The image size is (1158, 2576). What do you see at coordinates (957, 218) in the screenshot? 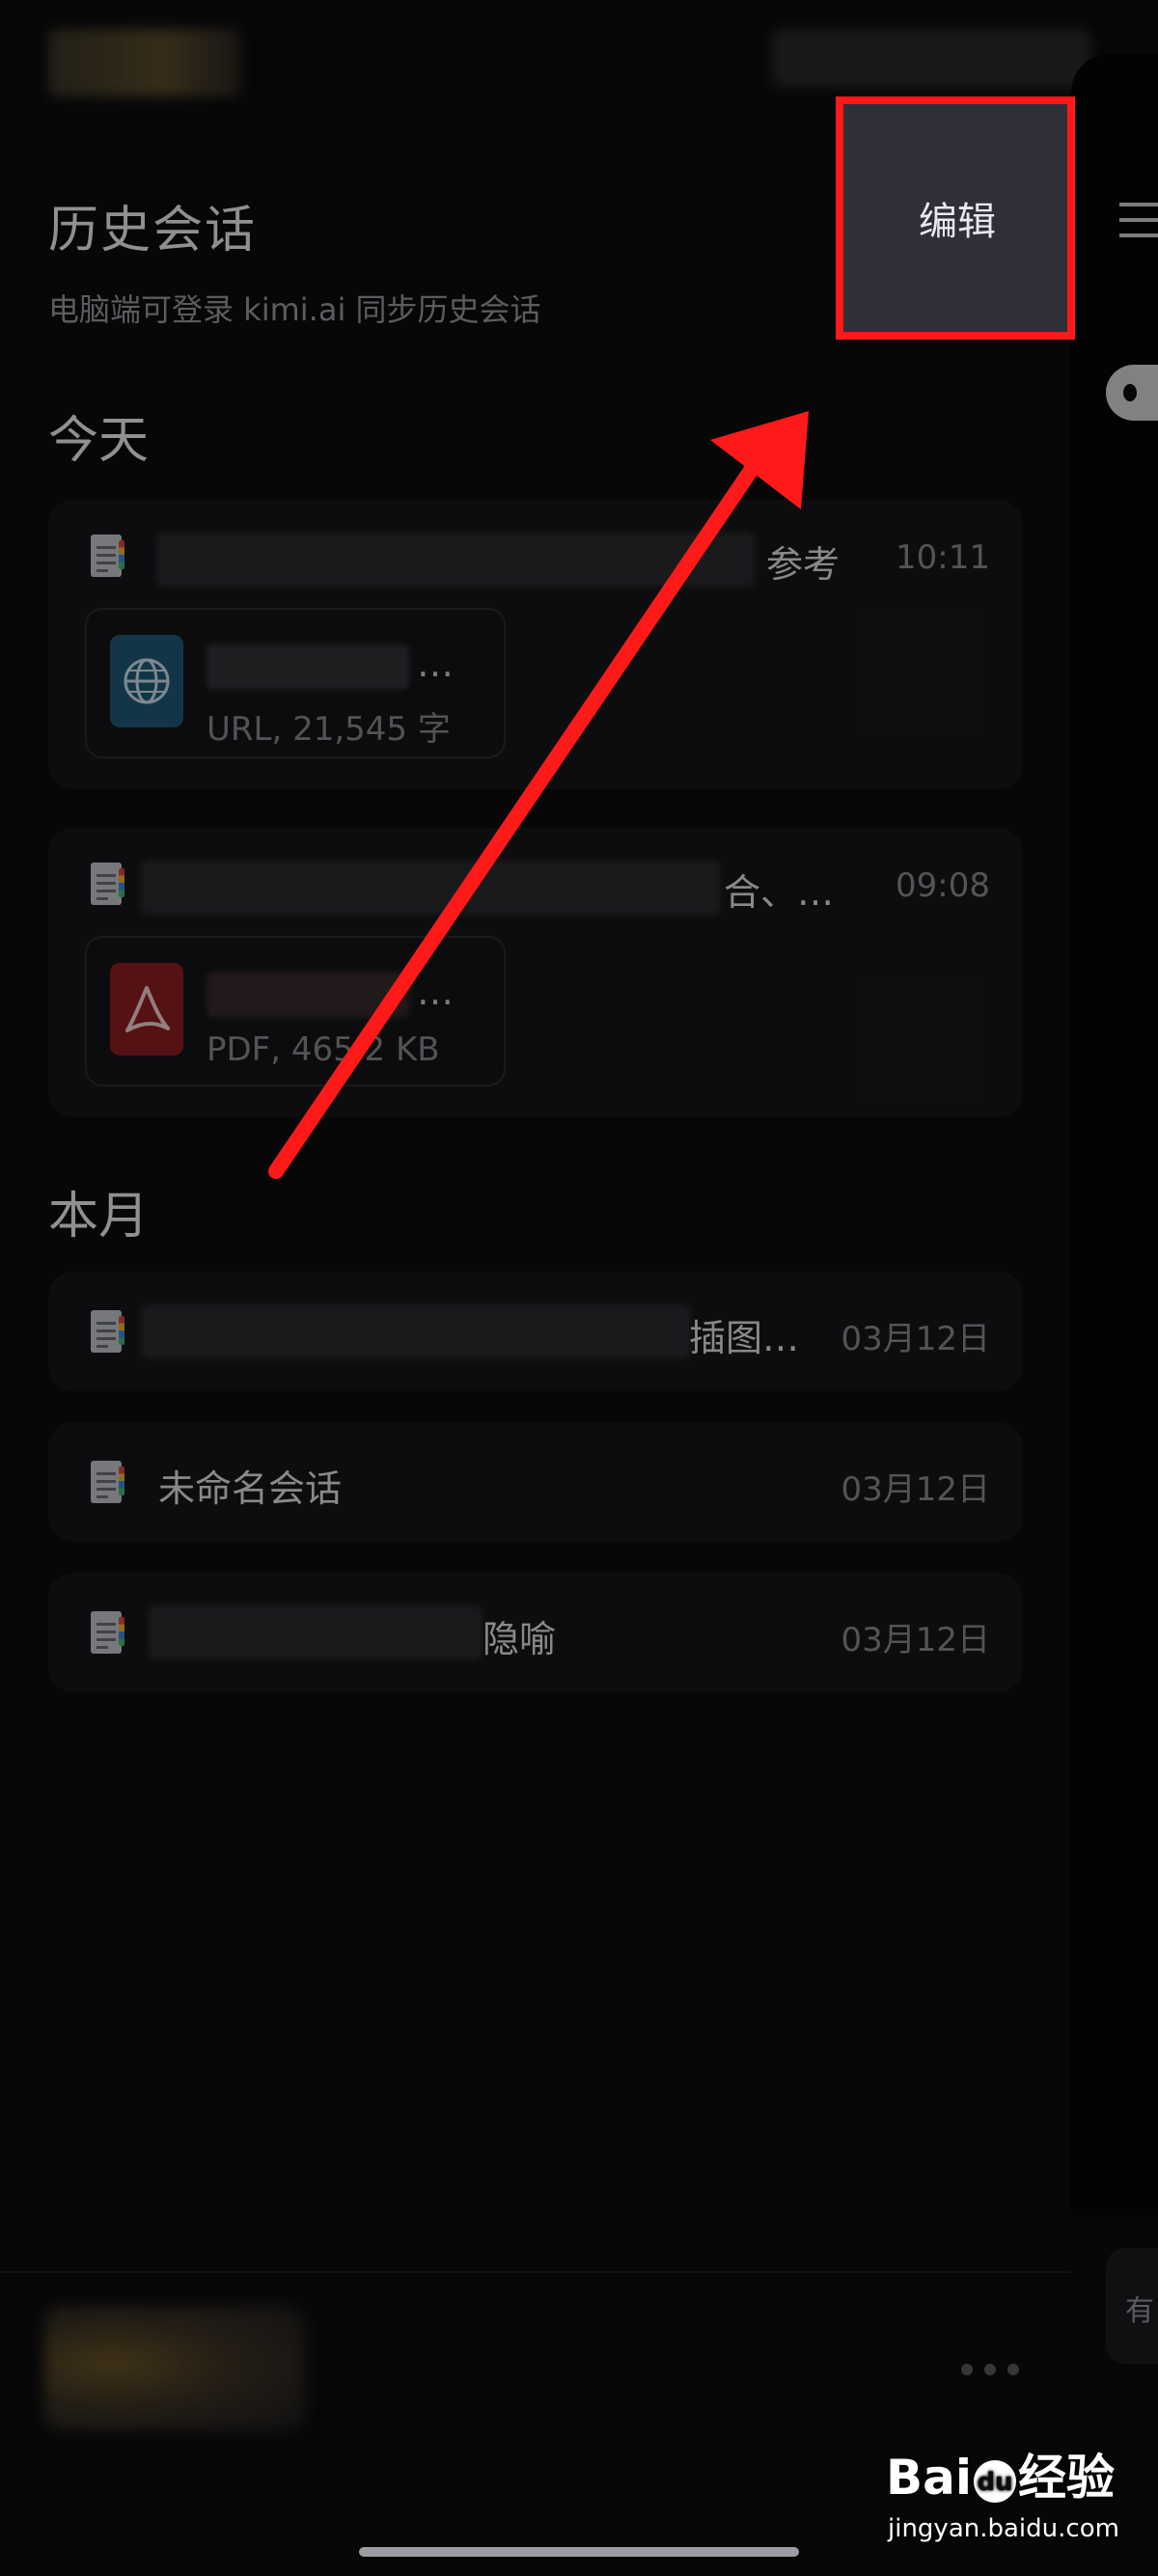
I see `edit-button: 编辑` at bounding box center [957, 218].